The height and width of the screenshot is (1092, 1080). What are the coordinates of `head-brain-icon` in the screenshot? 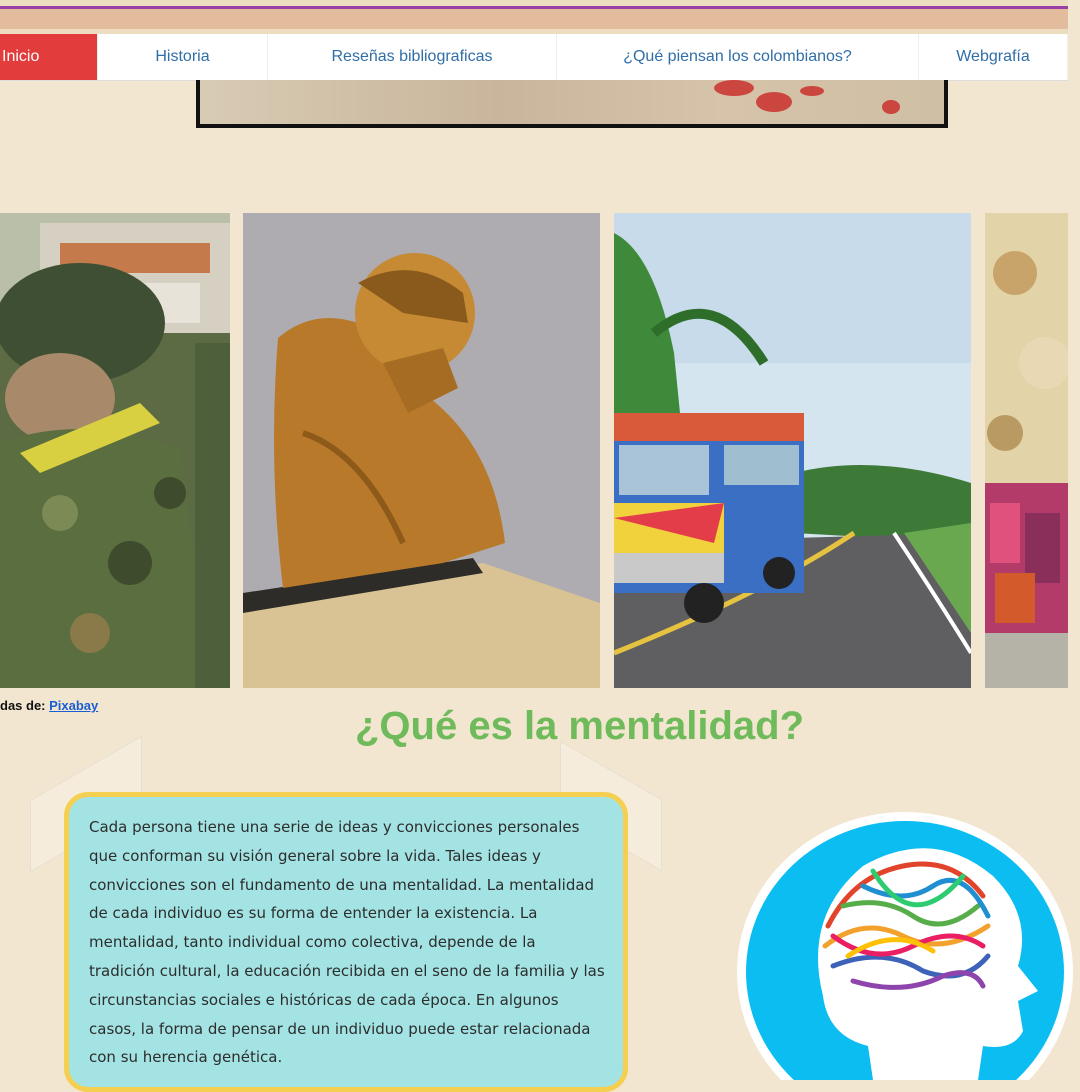 It's located at (905, 946).